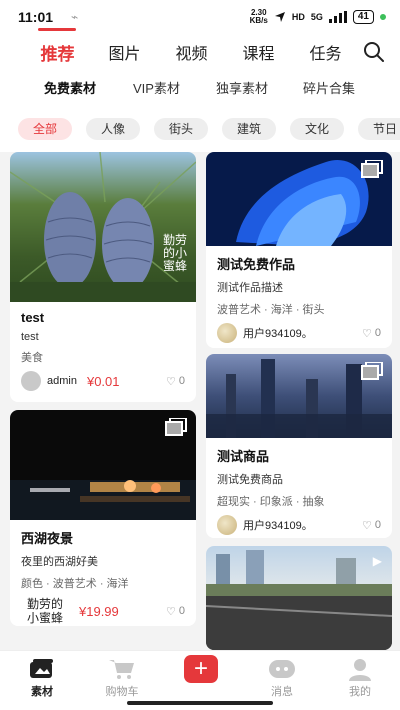  What do you see at coordinates (249, 129) in the screenshot?
I see `chip-architecture: 建筑` at bounding box center [249, 129].